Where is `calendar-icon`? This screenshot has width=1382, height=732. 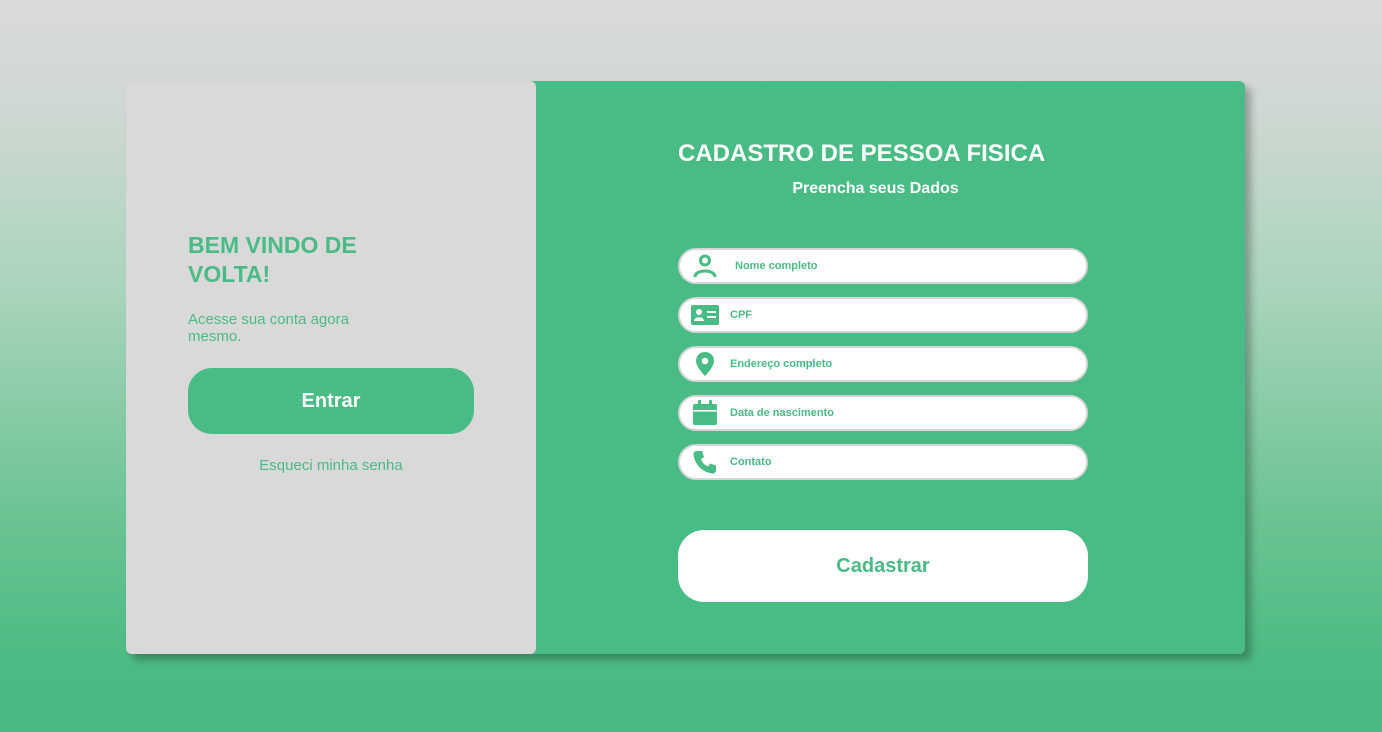 calendar-icon is located at coordinates (705, 413).